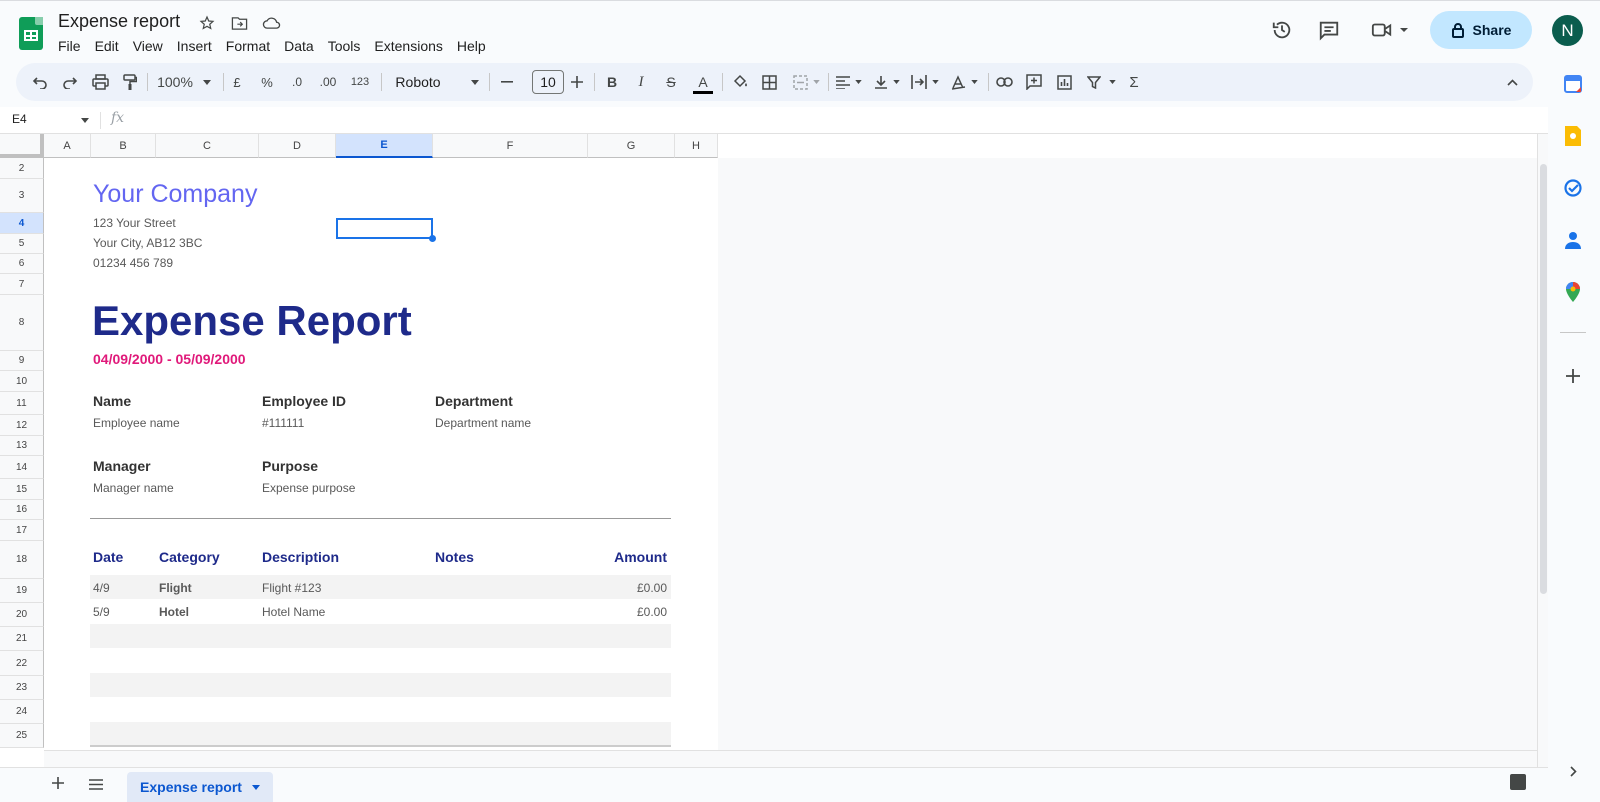 The height and width of the screenshot is (802, 1600). Describe the element at coordinates (1518, 782) in the screenshot. I see `explore-icon` at that location.